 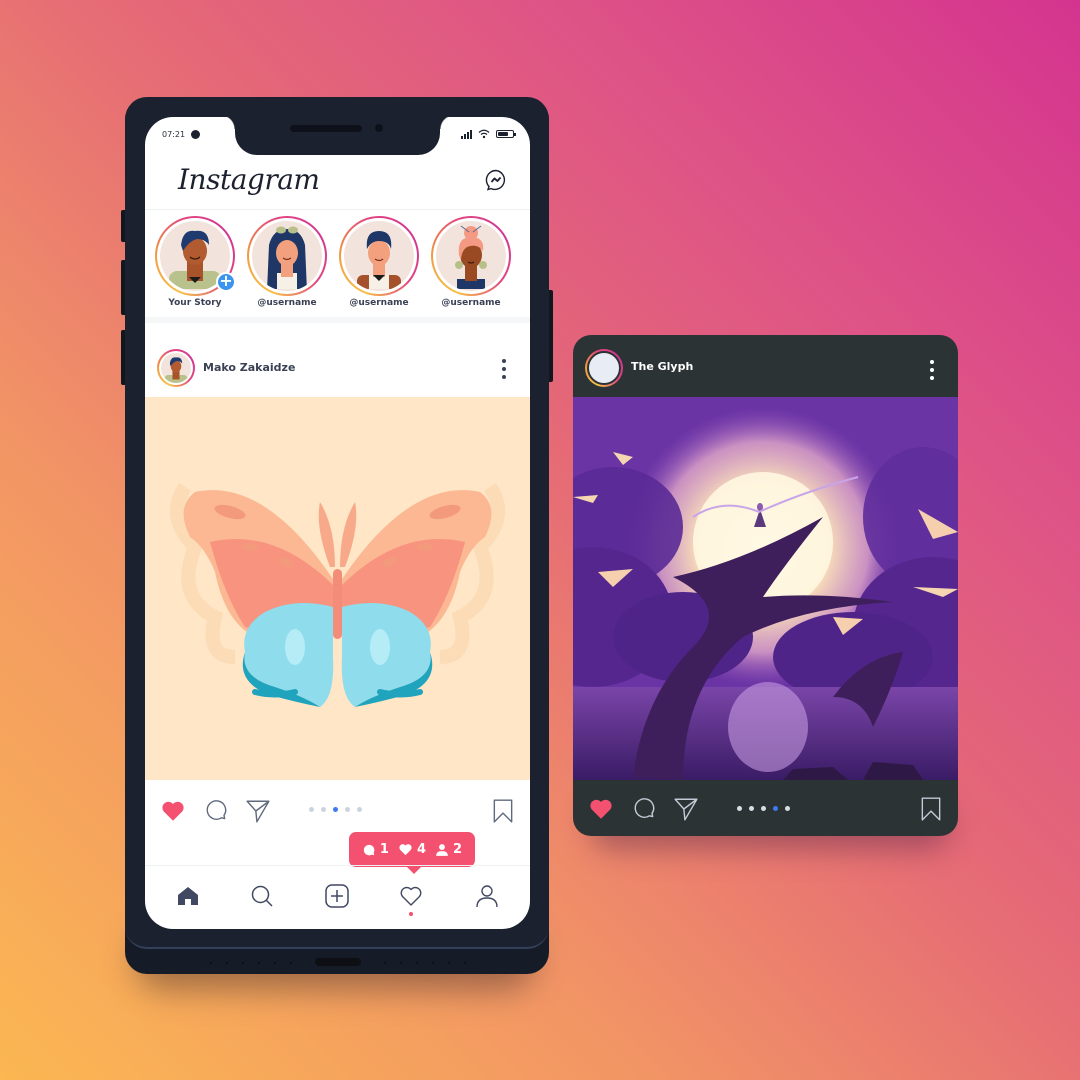 I want to click on activity-heart-icon, so click(x=411, y=896).